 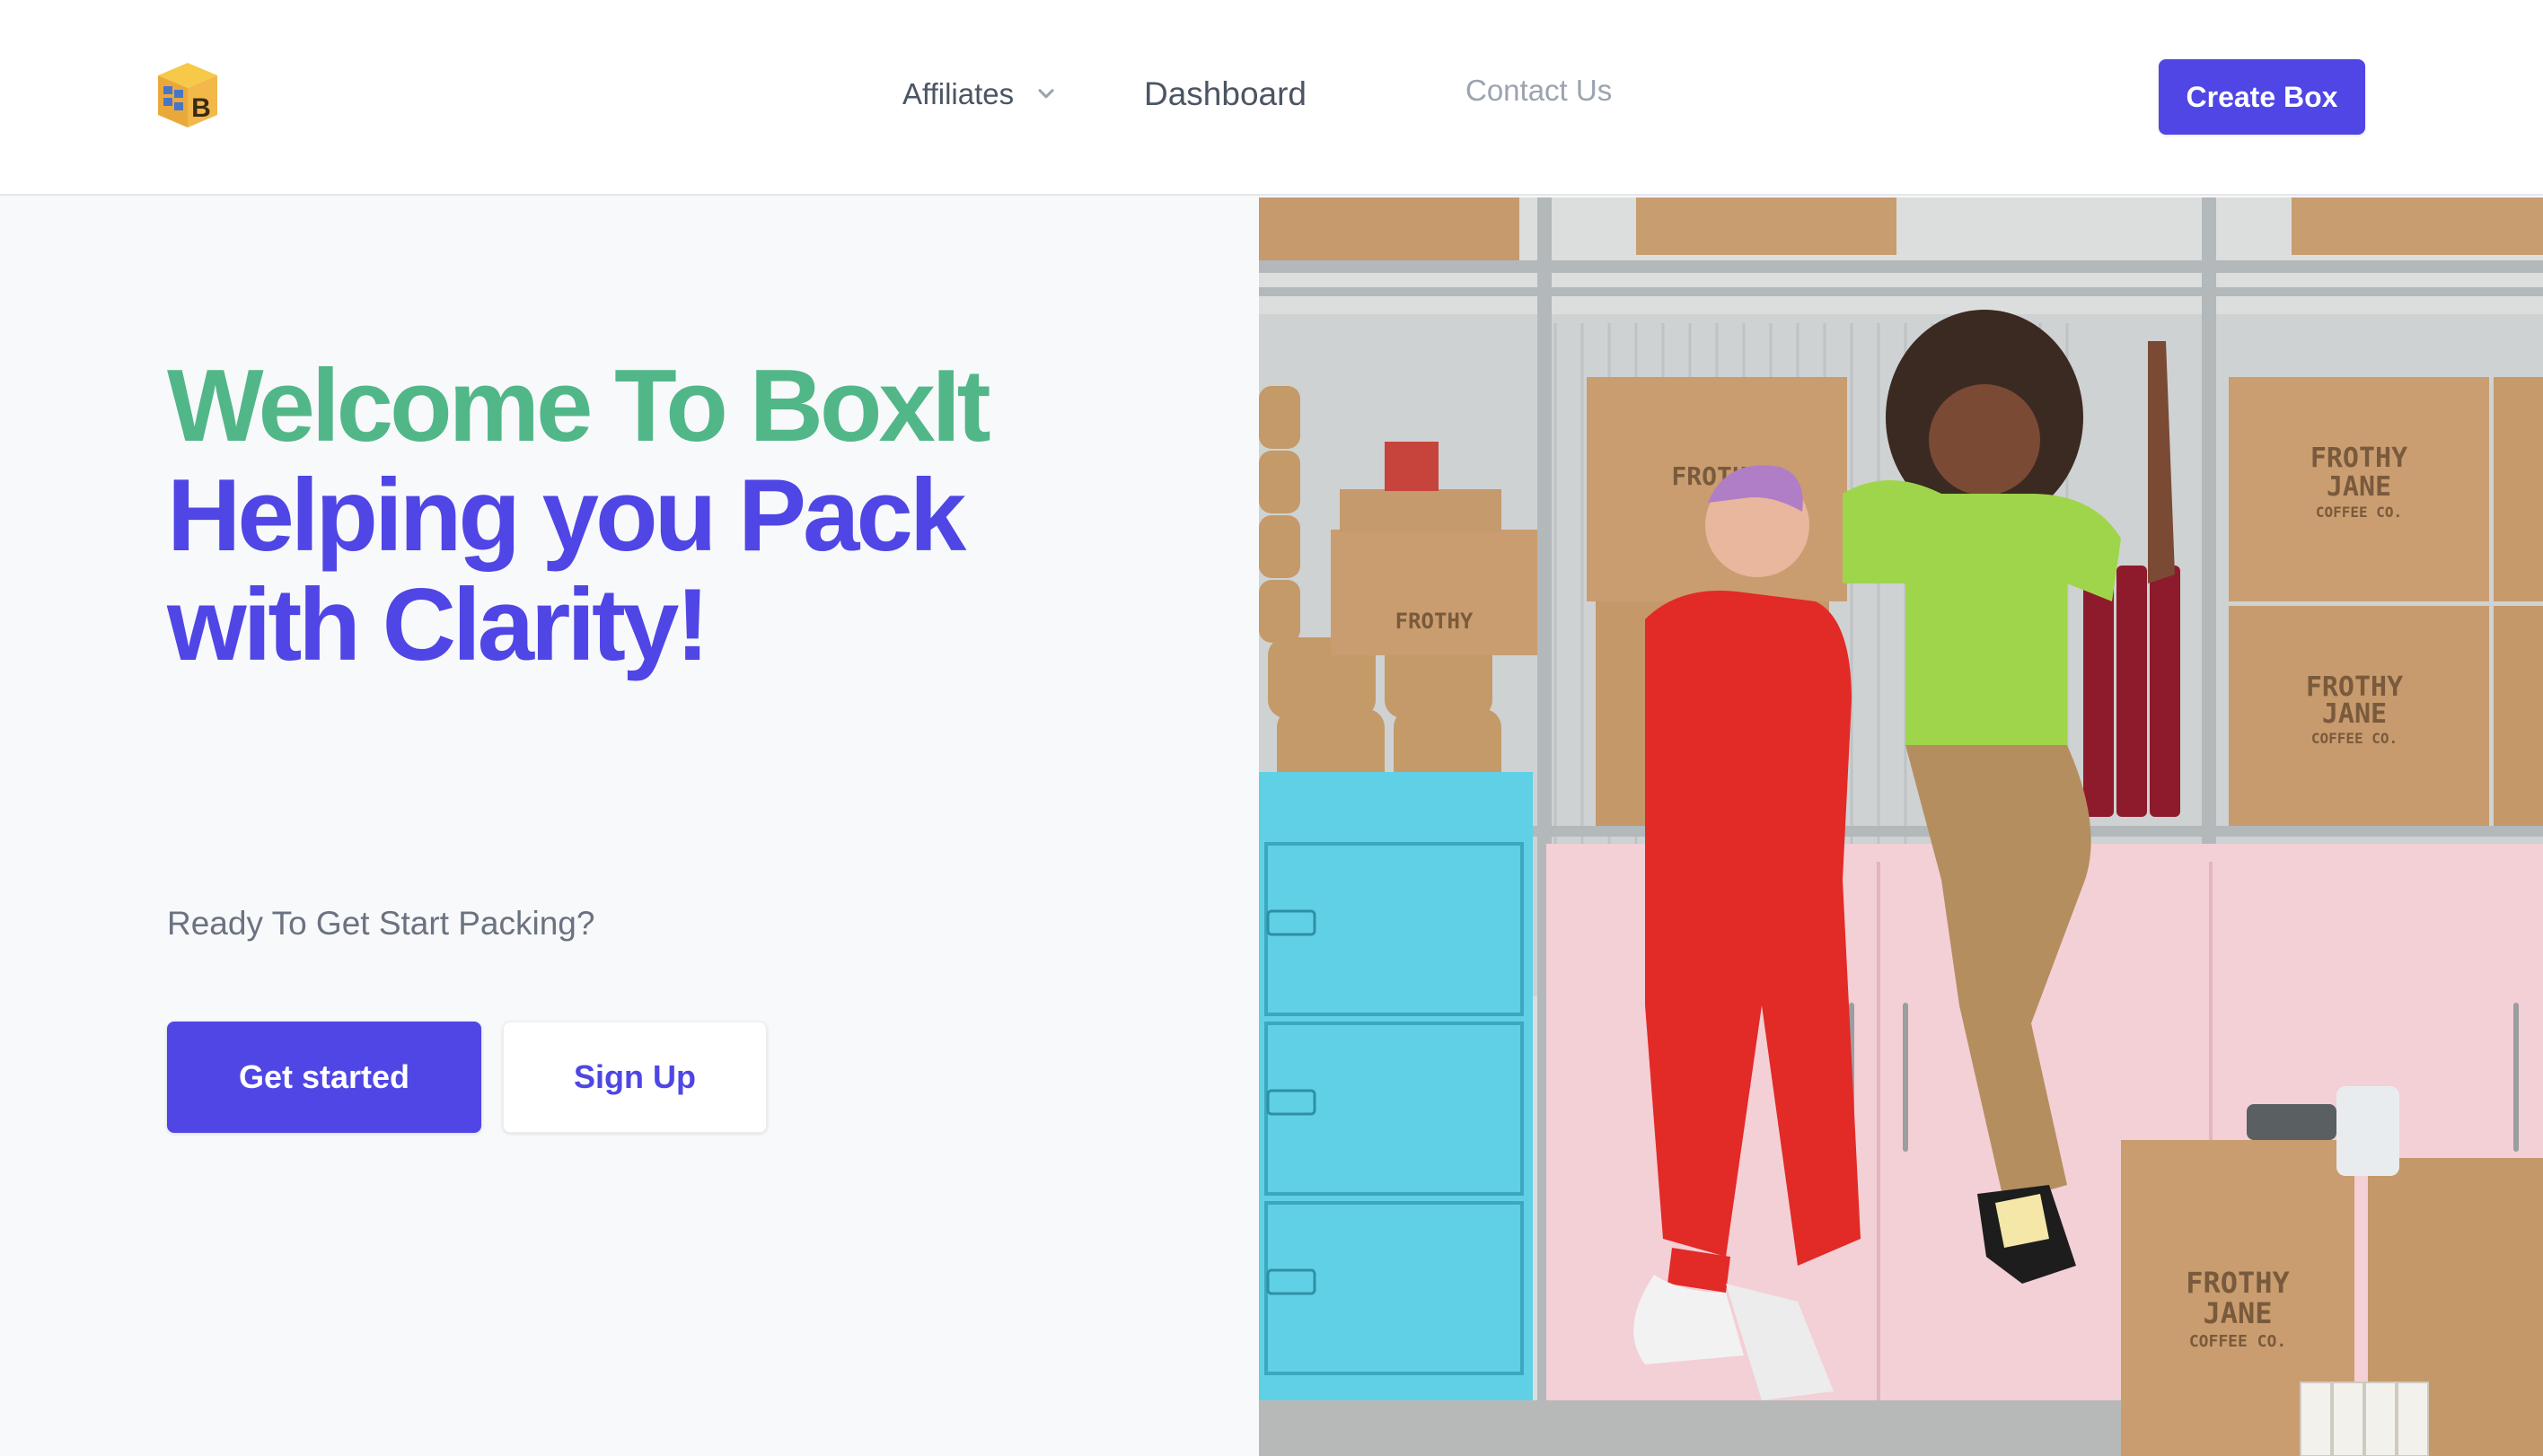 What do you see at coordinates (381, 924) in the screenshot?
I see `hero-subtitle: Ready To Get Start Packing?` at bounding box center [381, 924].